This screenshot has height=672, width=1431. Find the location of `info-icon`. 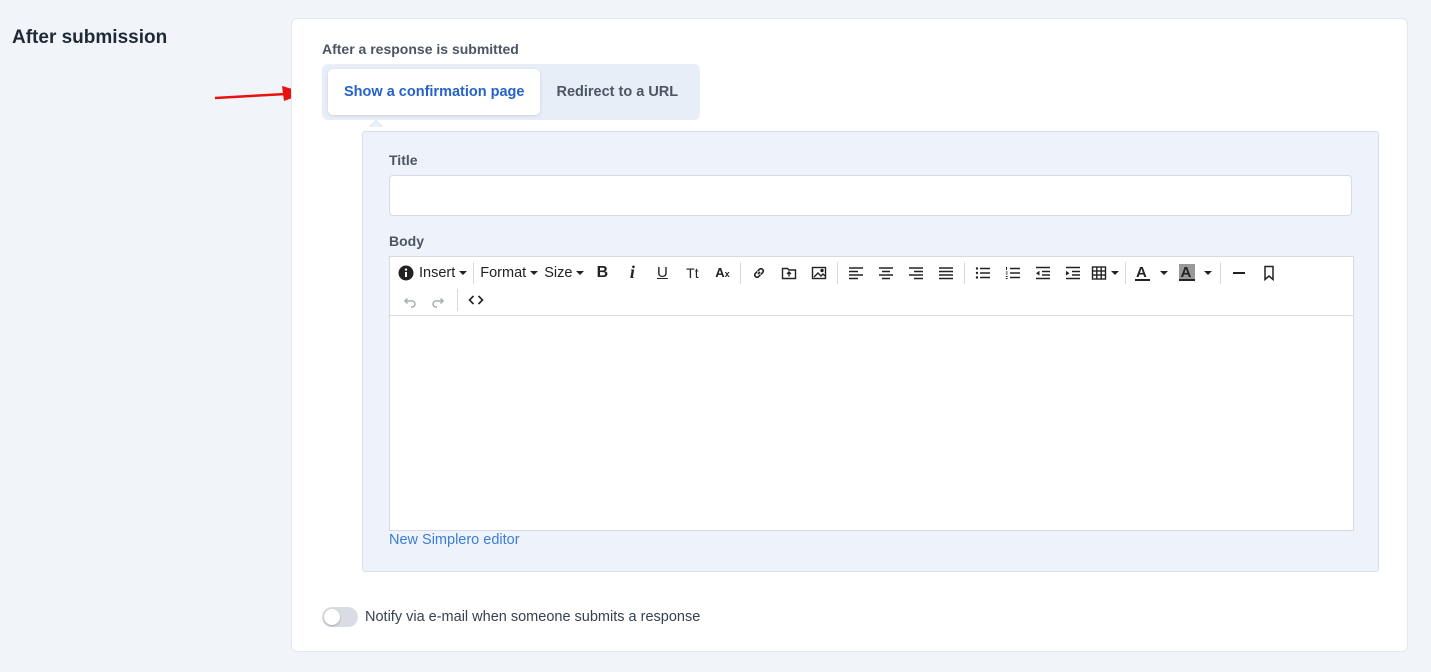

info-icon is located at coordinates (406, 272).